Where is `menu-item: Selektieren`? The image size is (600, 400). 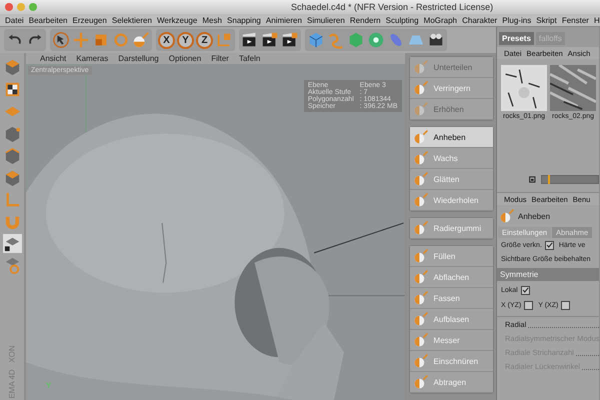 menu-item: Selektieren is located at coordinates (132, 20).